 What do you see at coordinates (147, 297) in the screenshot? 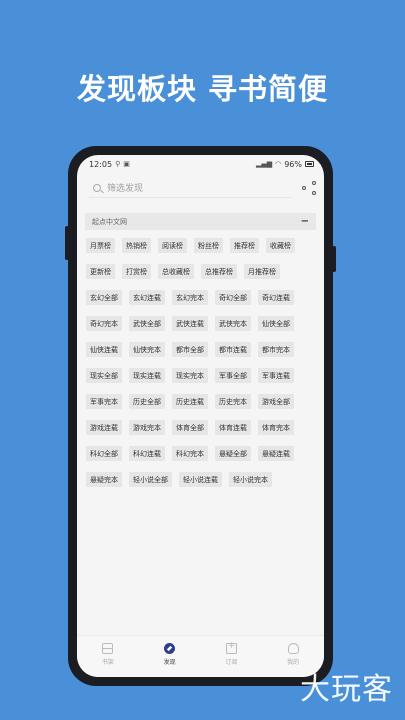
I see `category-chip: 玄幻连载` at bounding box center [147, 297].